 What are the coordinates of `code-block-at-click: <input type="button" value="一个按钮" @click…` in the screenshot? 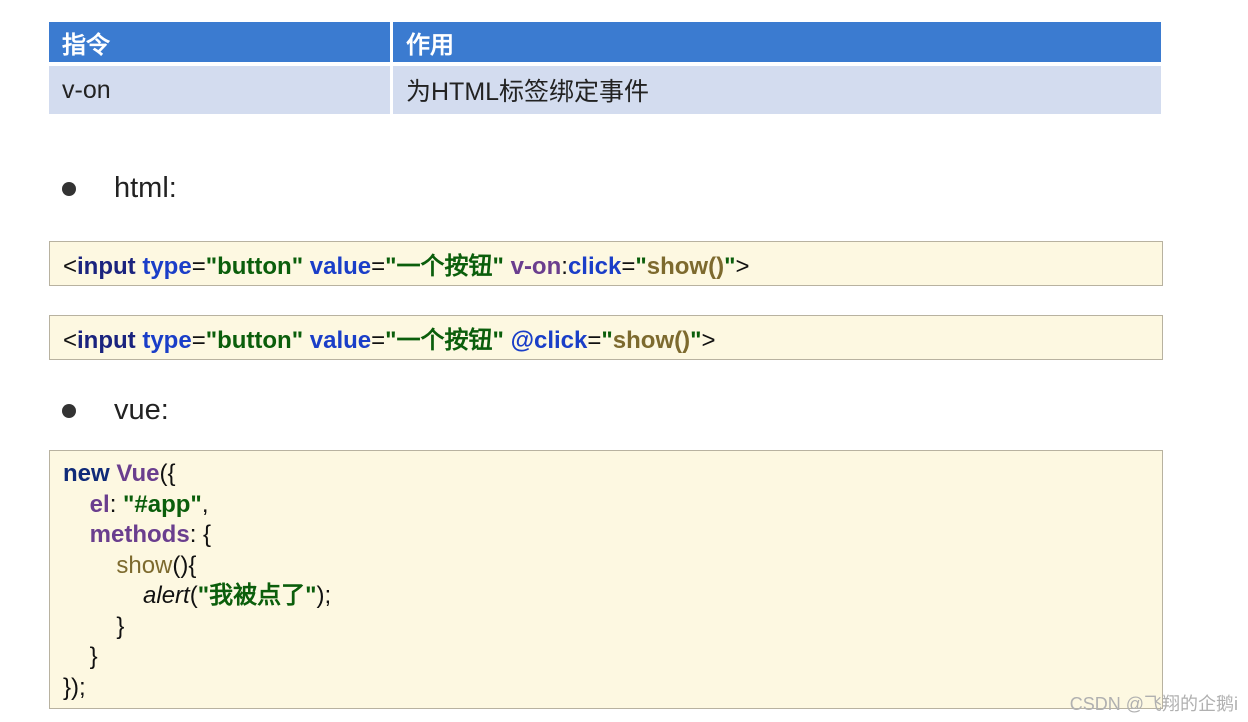 It's located at (606, 337).